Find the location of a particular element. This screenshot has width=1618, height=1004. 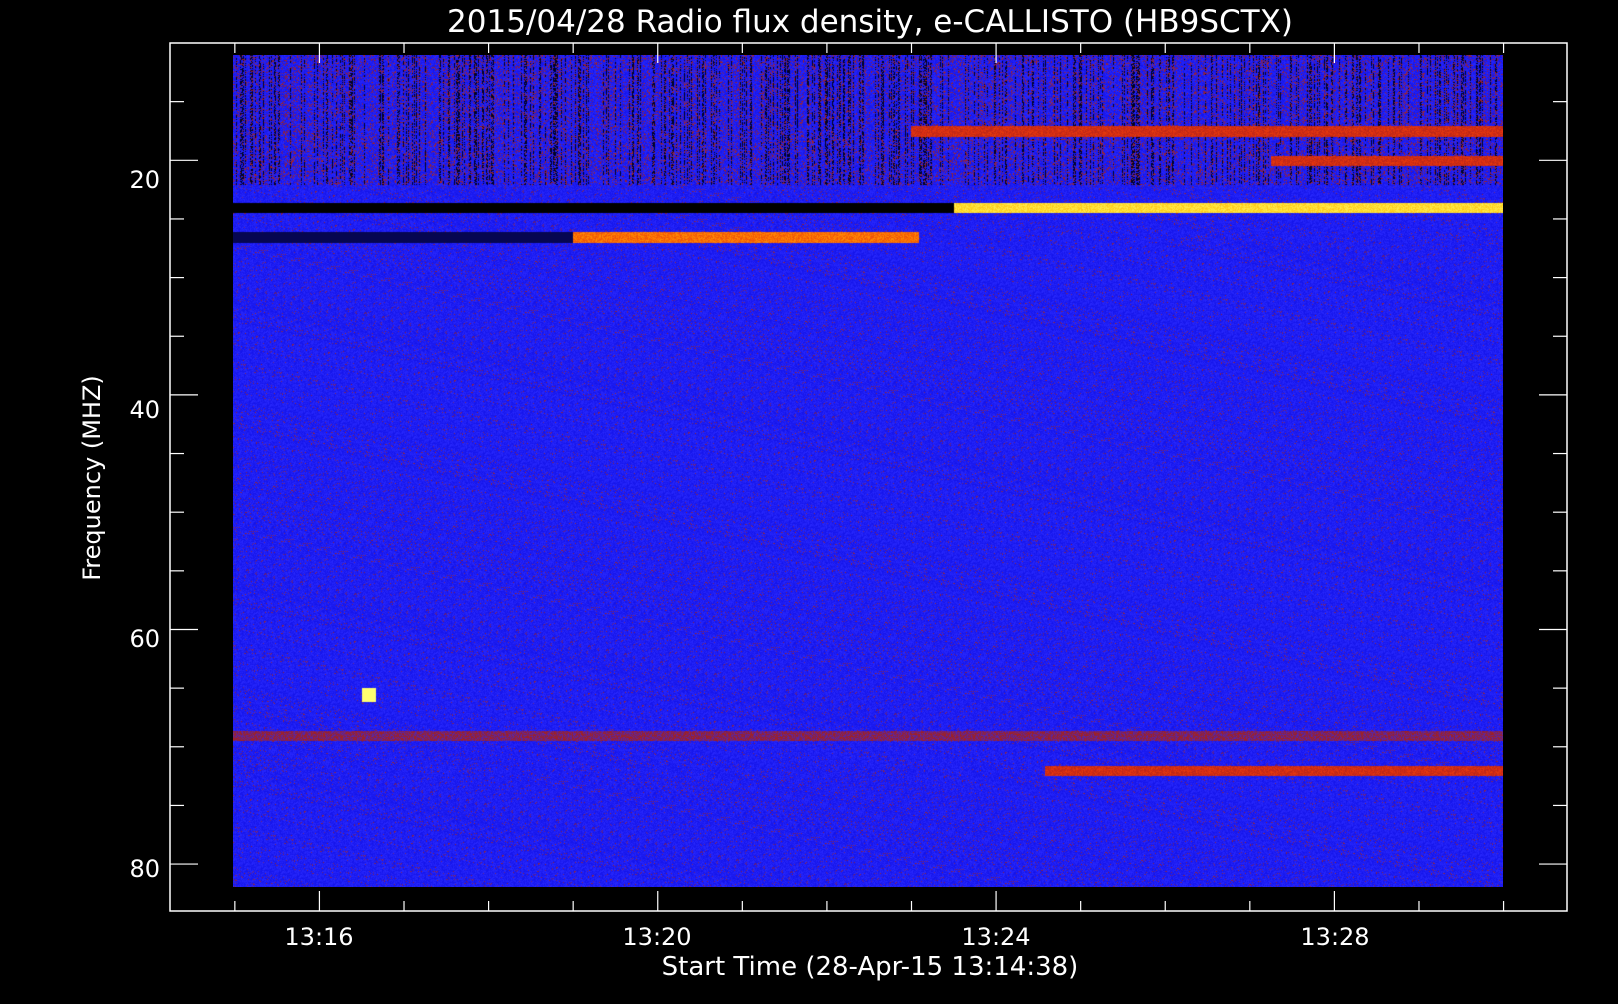

x-axis-label: Start Time (28-Apr-15 13:14:38) is located at coordinates (870, 967).